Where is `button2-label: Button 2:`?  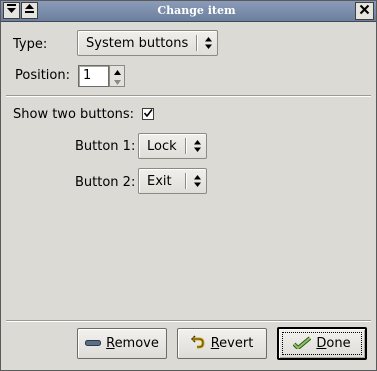 button2-label: Button 2: is located at coordinates (105, 182).